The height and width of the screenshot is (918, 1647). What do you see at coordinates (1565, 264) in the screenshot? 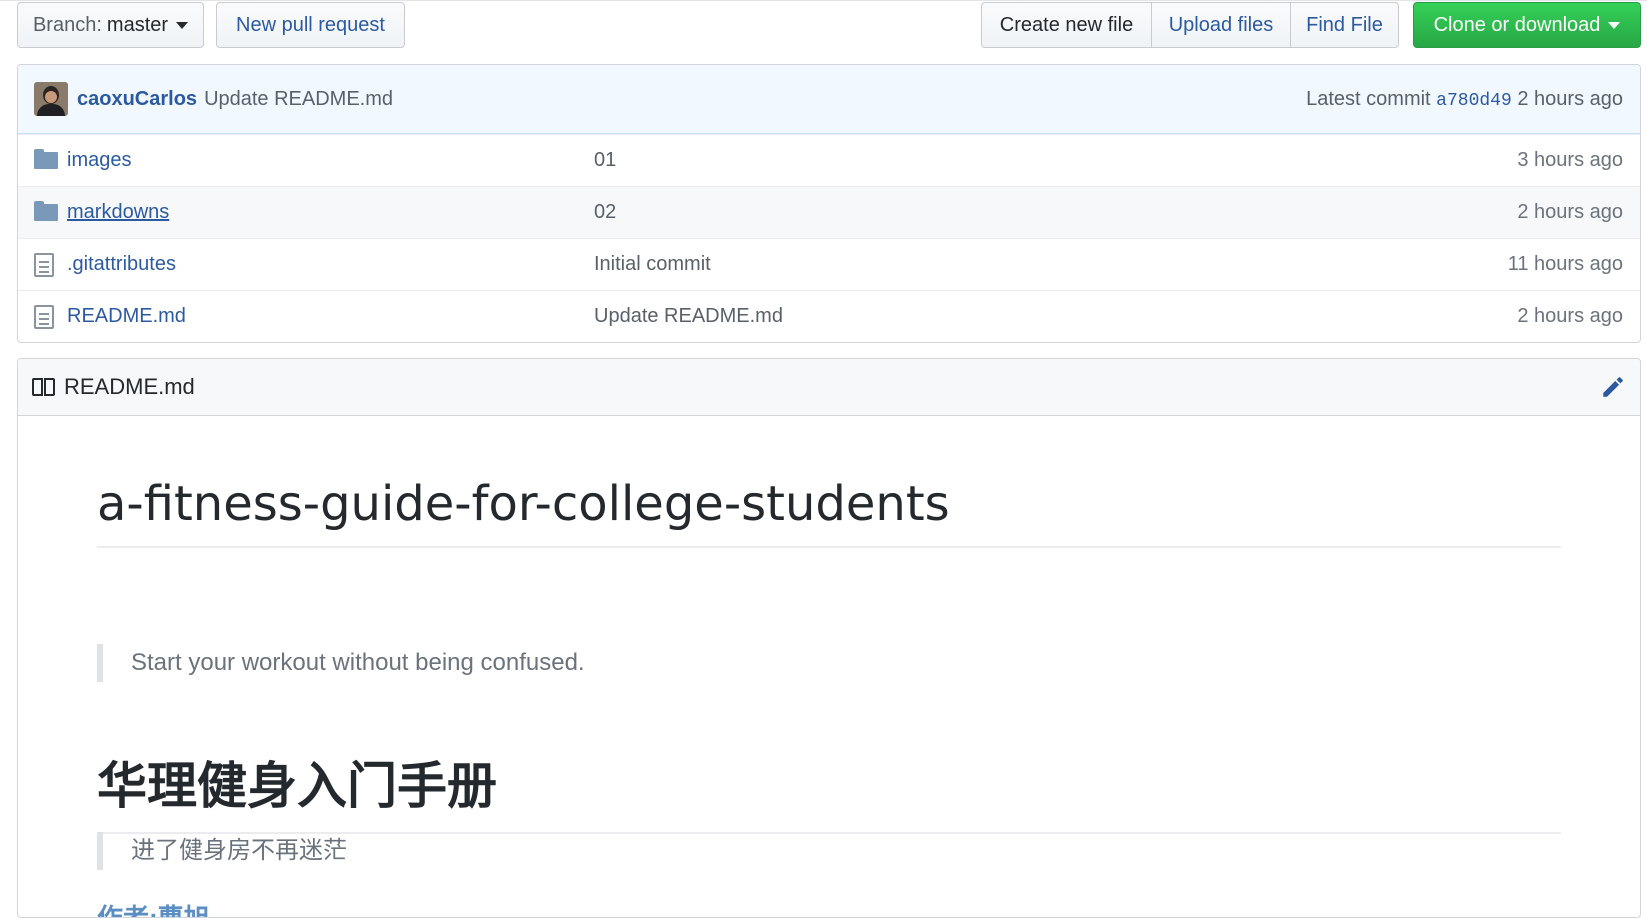
I see `file-age: 11 hours ago` at bounding box center [1565, 264].